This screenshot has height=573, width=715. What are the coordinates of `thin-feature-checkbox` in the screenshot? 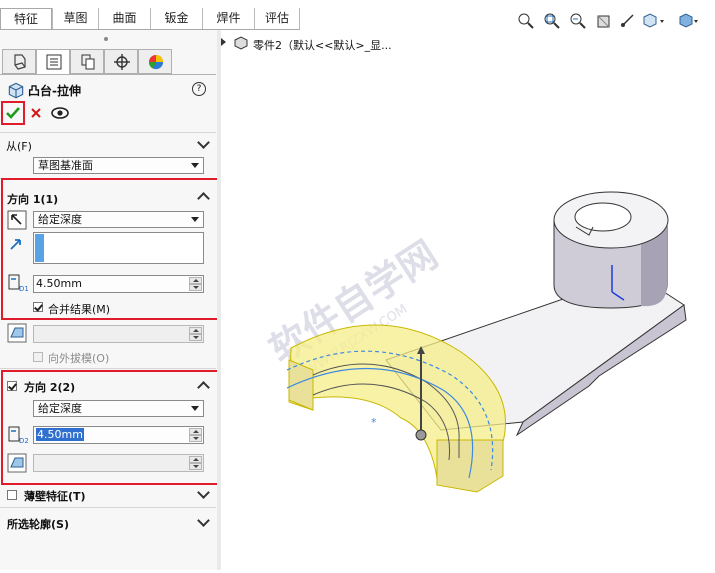 It's located at (12, 495).